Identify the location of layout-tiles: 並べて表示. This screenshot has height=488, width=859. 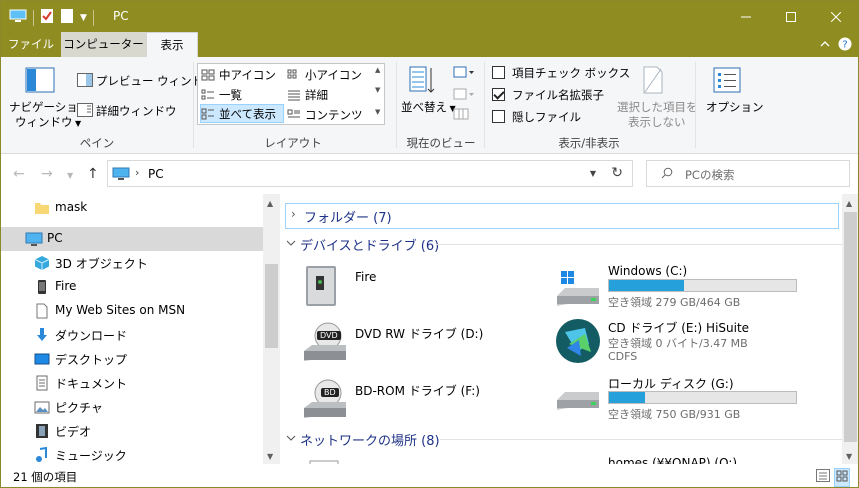
(242, 113).